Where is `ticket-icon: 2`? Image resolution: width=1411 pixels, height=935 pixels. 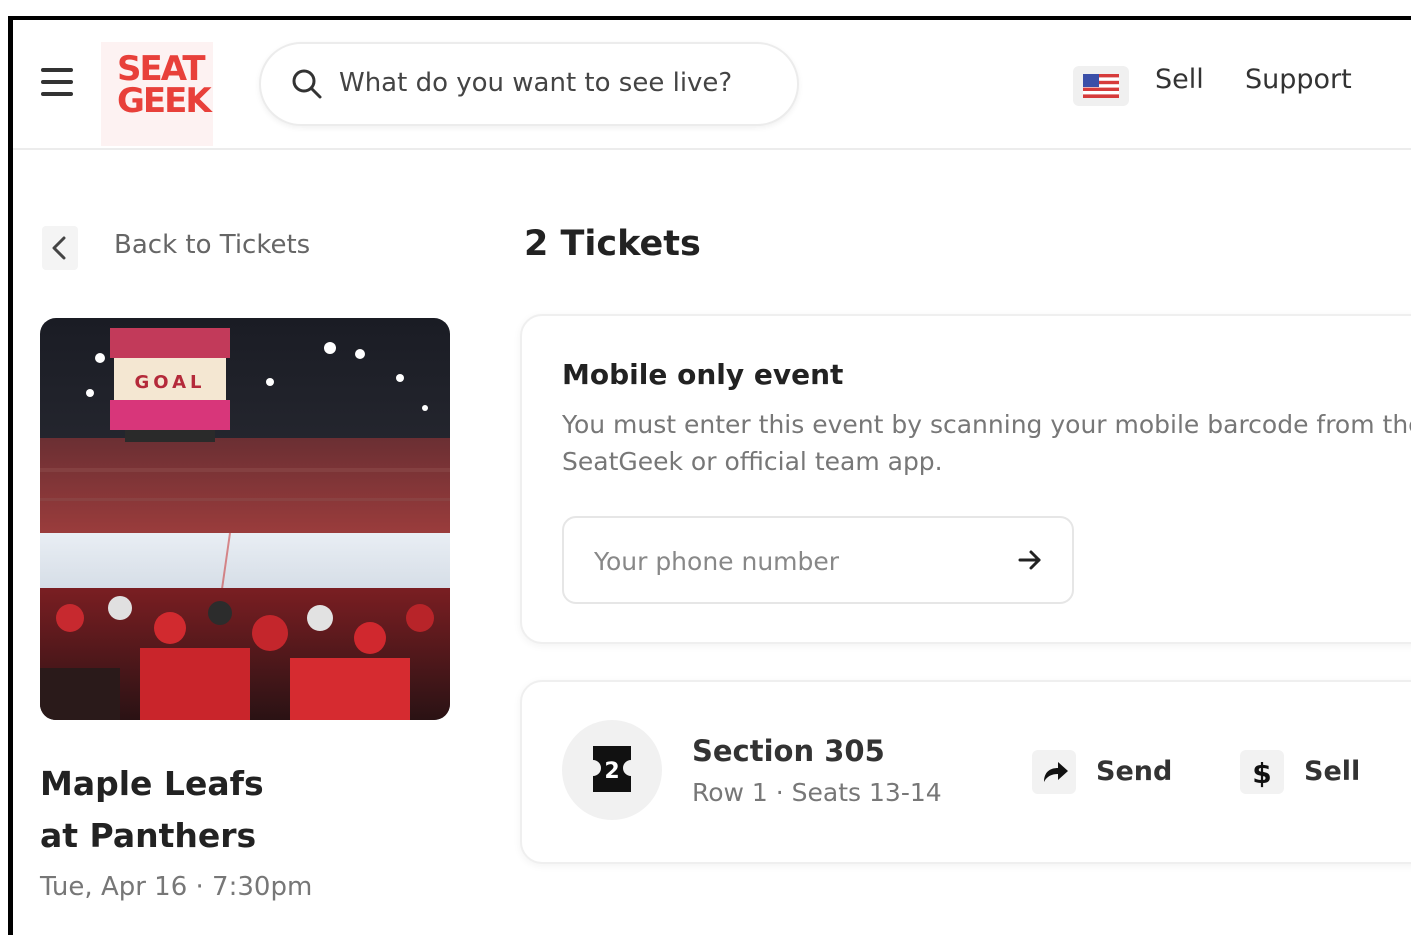 ticket-icon: 2 is located at coordinates (612, 770).